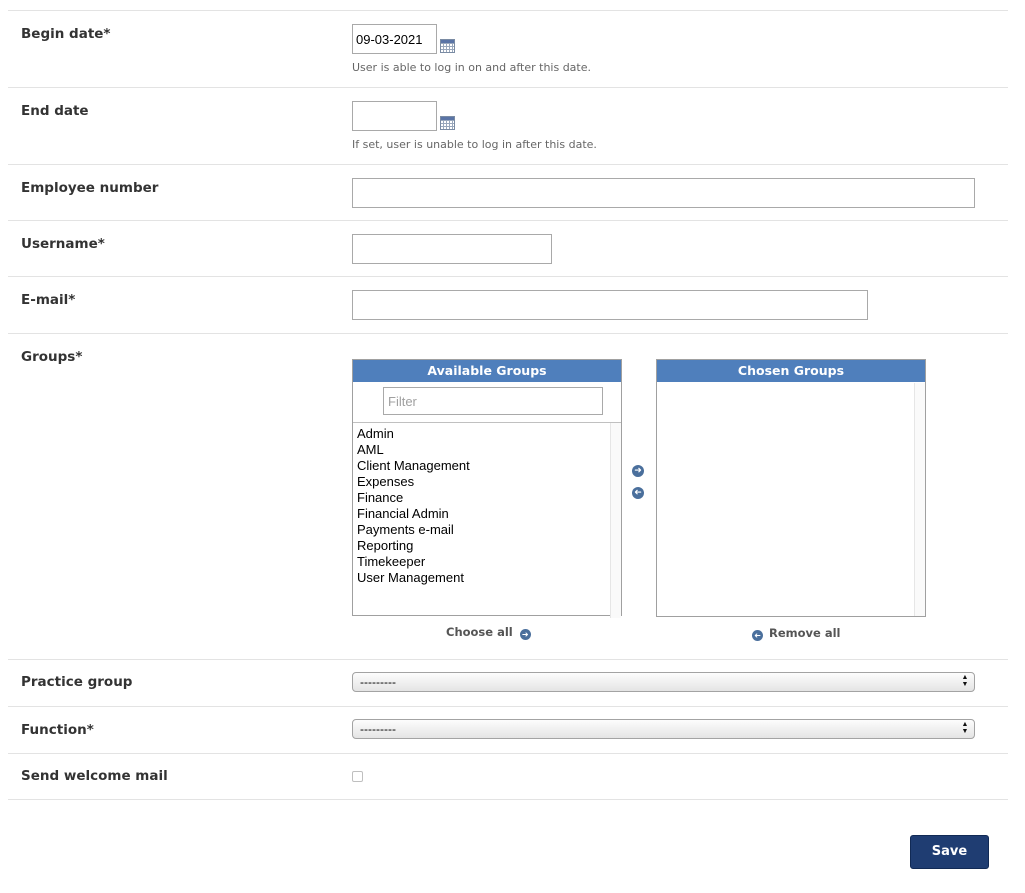 The width and height of the screenshot is (1025, 893). Describe the element at coordinates (57, 730) in the screenshot. I see `function-label: Function*` at that location.